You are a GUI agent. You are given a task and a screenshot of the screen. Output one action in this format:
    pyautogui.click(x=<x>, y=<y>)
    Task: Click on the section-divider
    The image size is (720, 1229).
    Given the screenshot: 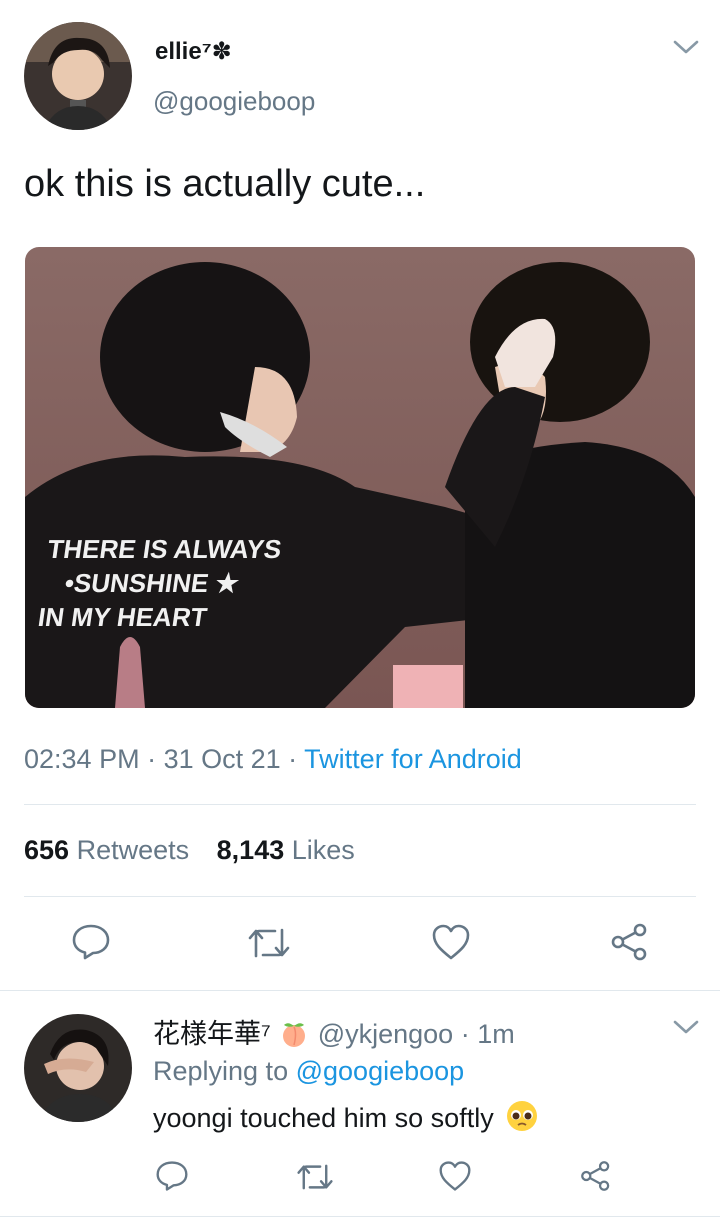 What is the action you would take?
    pyautogui.click(x=360, y=990)
    